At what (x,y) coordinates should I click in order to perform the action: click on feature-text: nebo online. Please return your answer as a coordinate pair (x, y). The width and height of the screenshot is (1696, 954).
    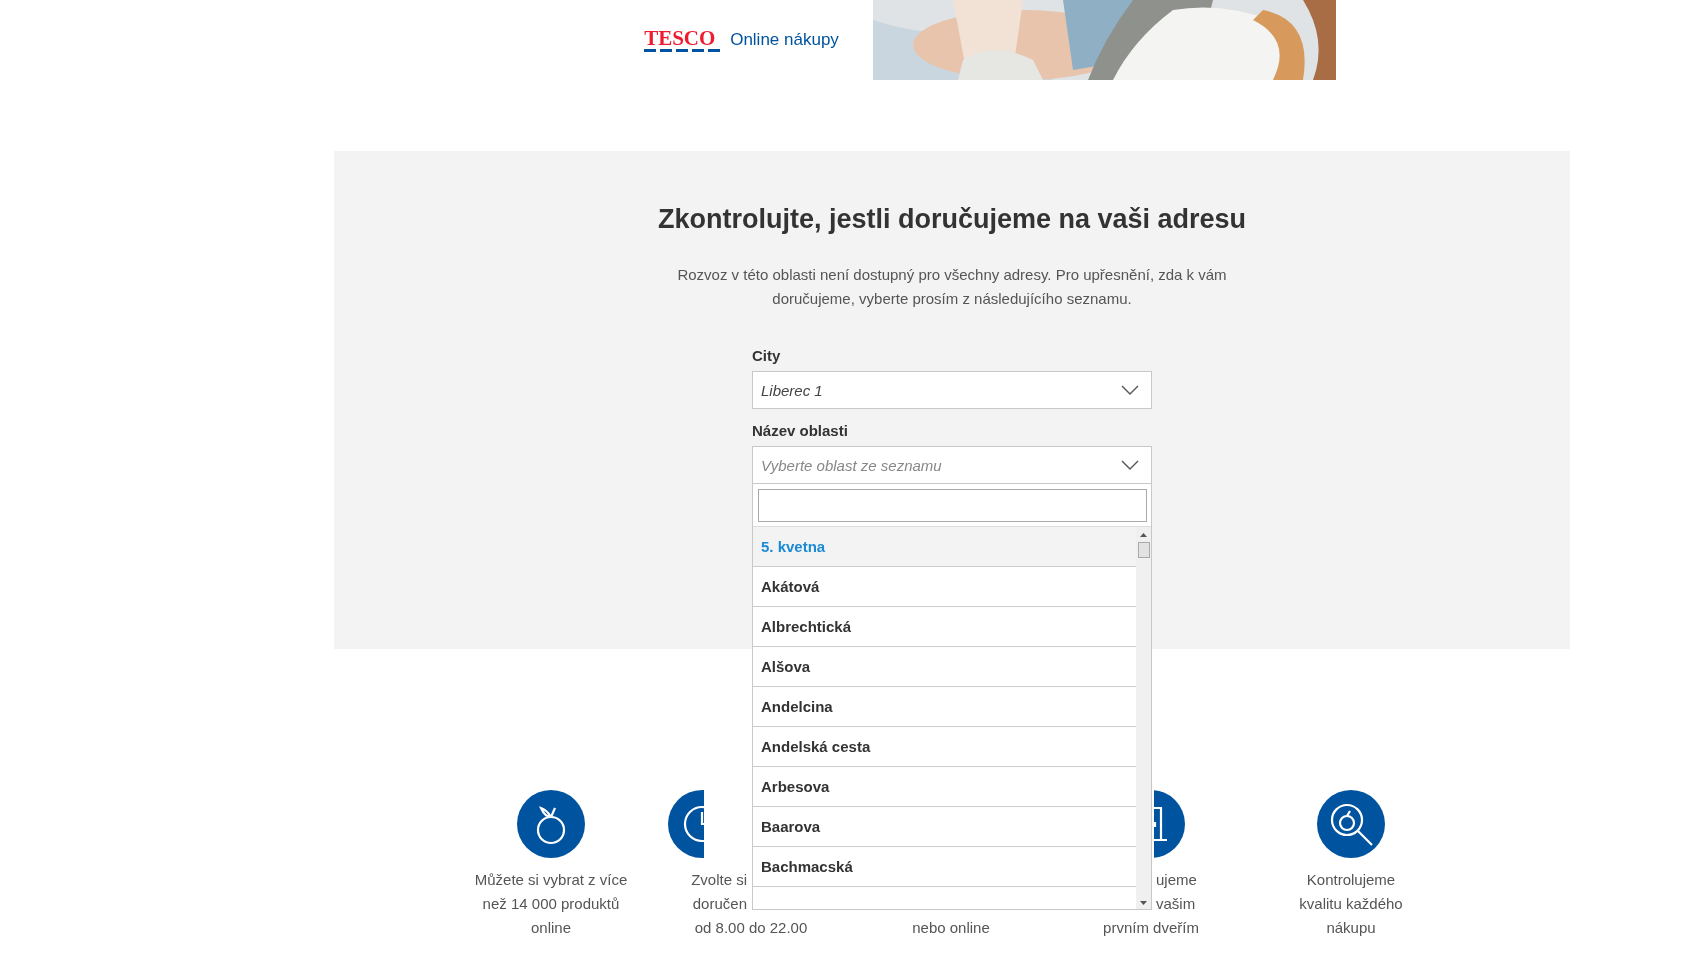
    Looking at the image, I should click on (951, 928).